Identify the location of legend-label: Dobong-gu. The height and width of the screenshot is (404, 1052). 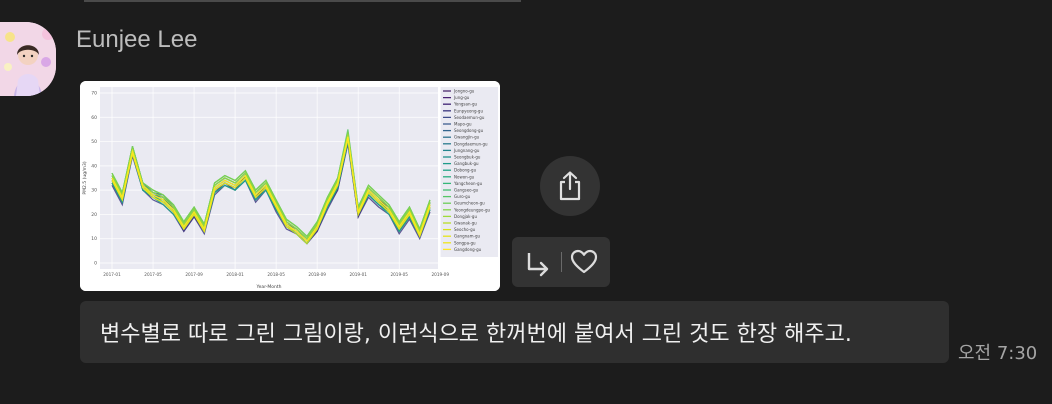
(465, 170).